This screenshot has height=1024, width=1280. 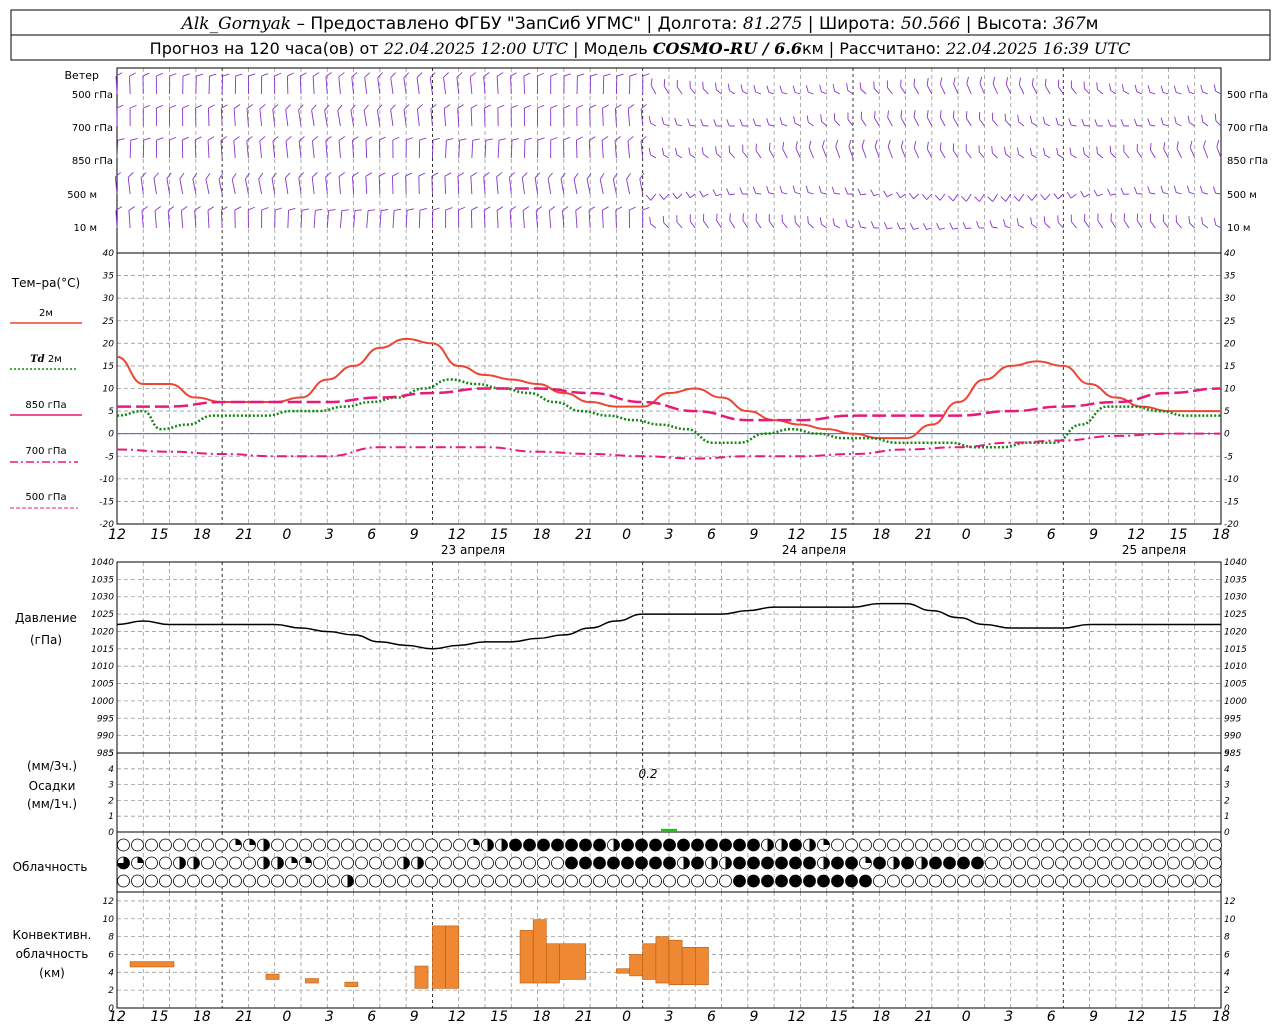 What do you see at coordinates (109, 299) in the screenshot?
I see `ytick-left-temp: 30` at bounding box center [109, 299].